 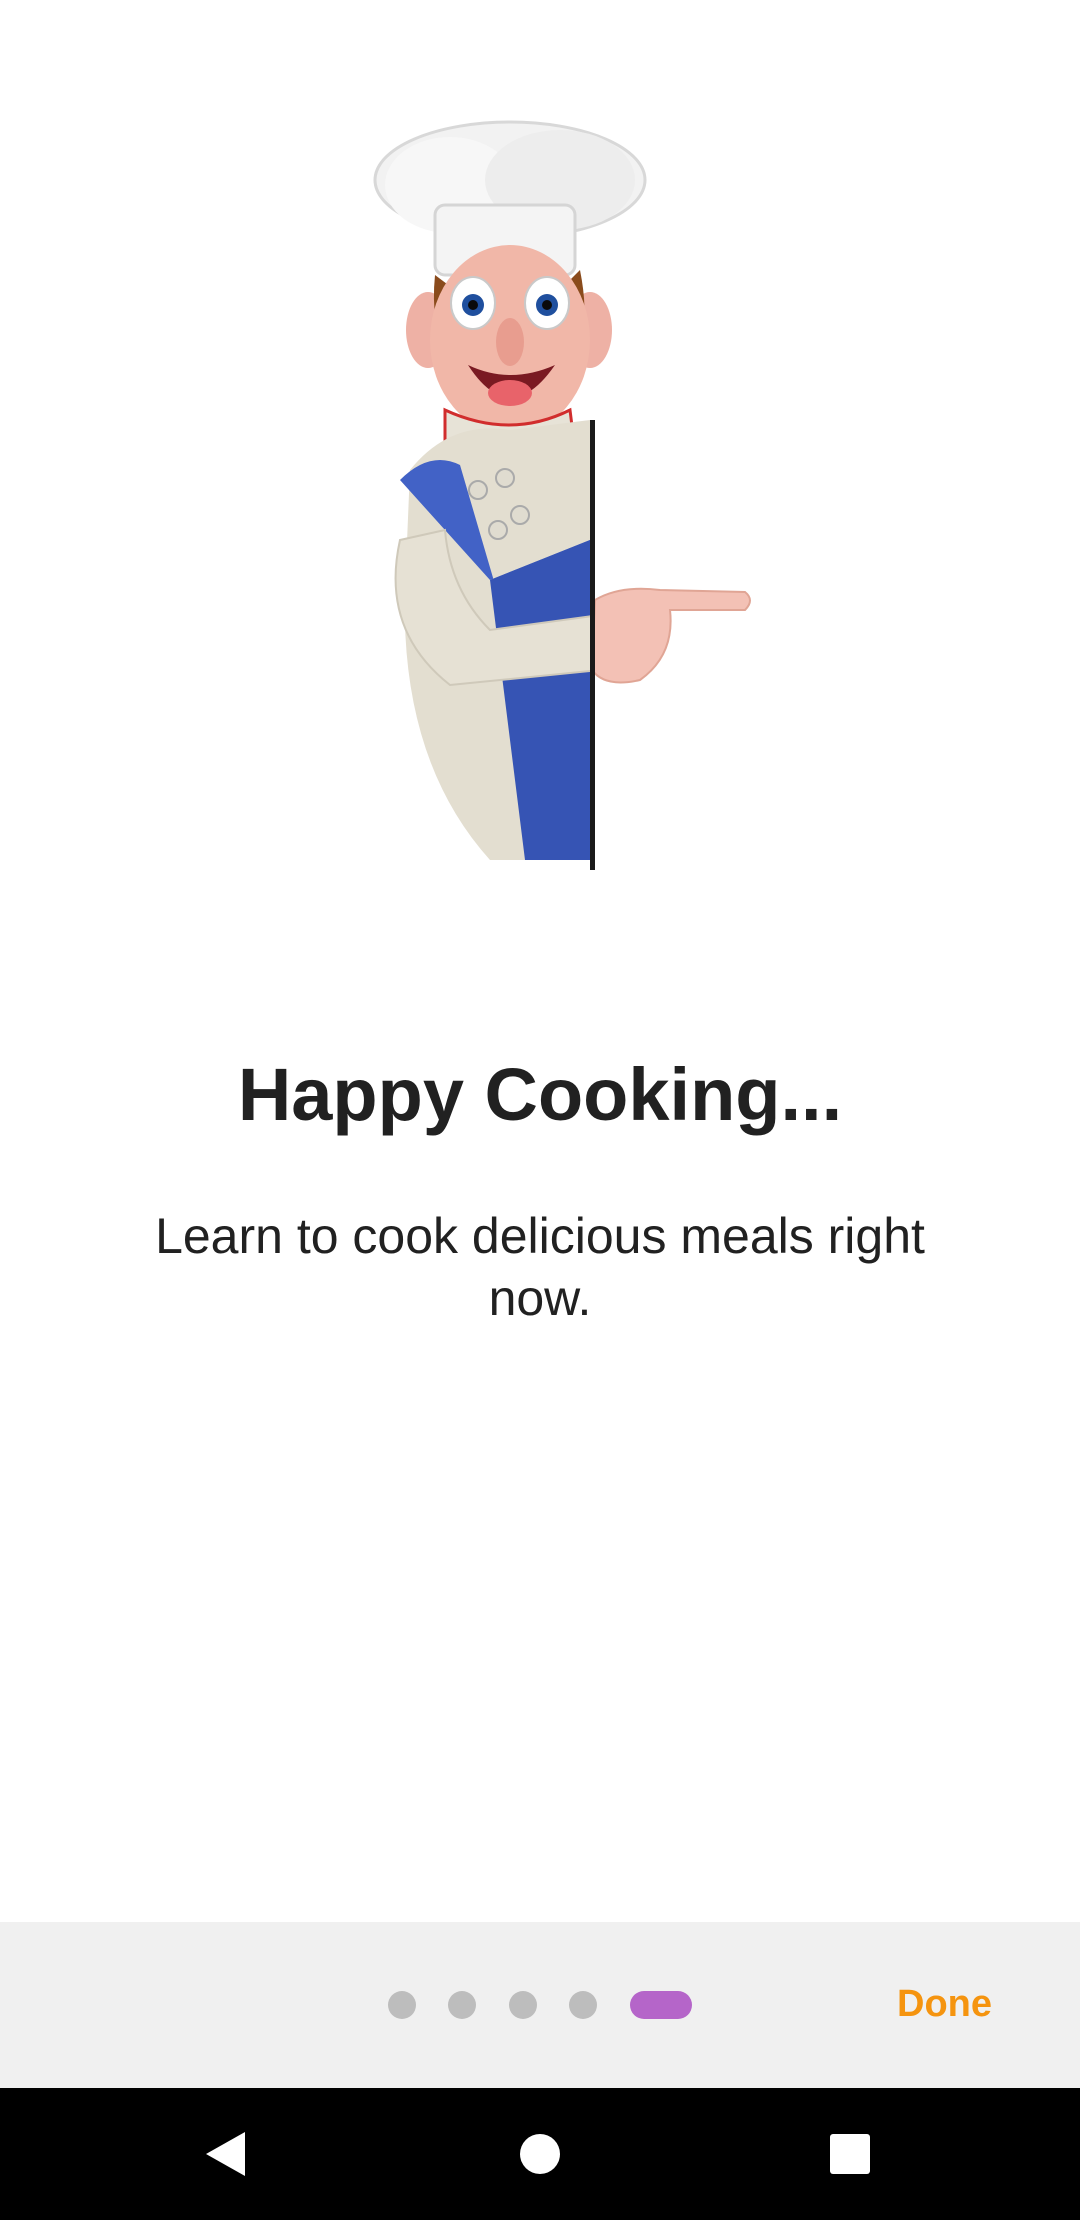 What do you see at coordinates (540, 1267) in the screenshot?
I see `page-description: Learn to cook delicious meals right now.` at bounding box center [540, 1267].